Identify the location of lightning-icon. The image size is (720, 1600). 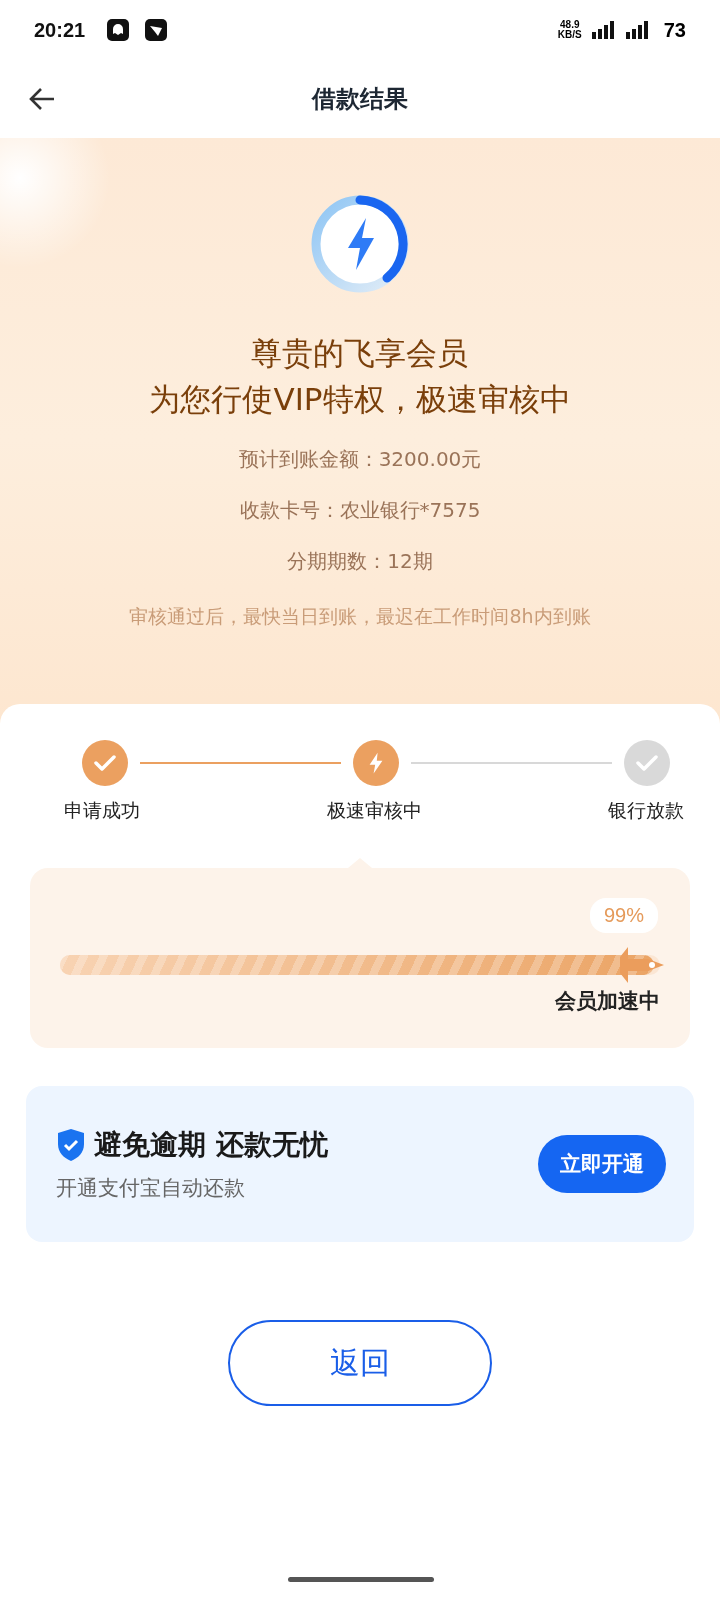
(376, 763).